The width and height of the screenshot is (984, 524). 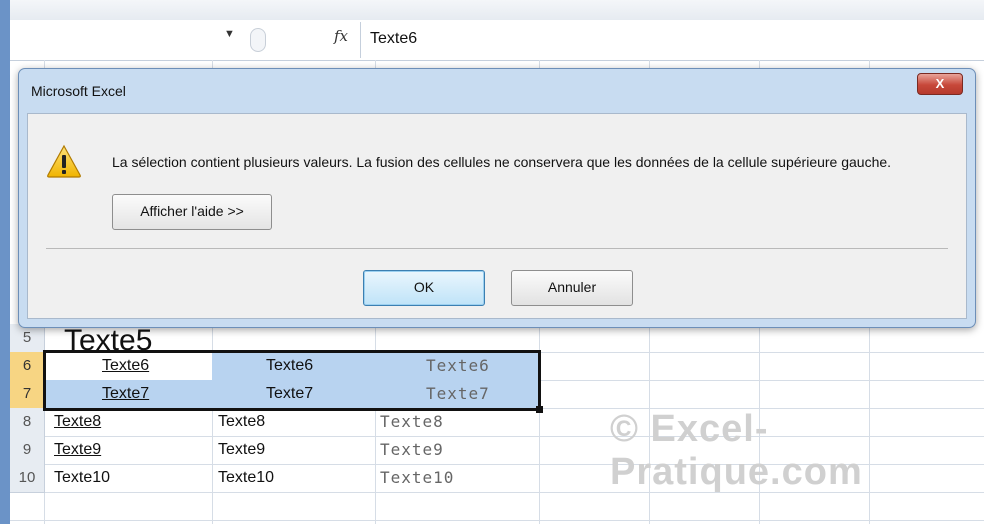 I want to click on watermark: © Excel-Pratique.com, so click(x=736, y=450).